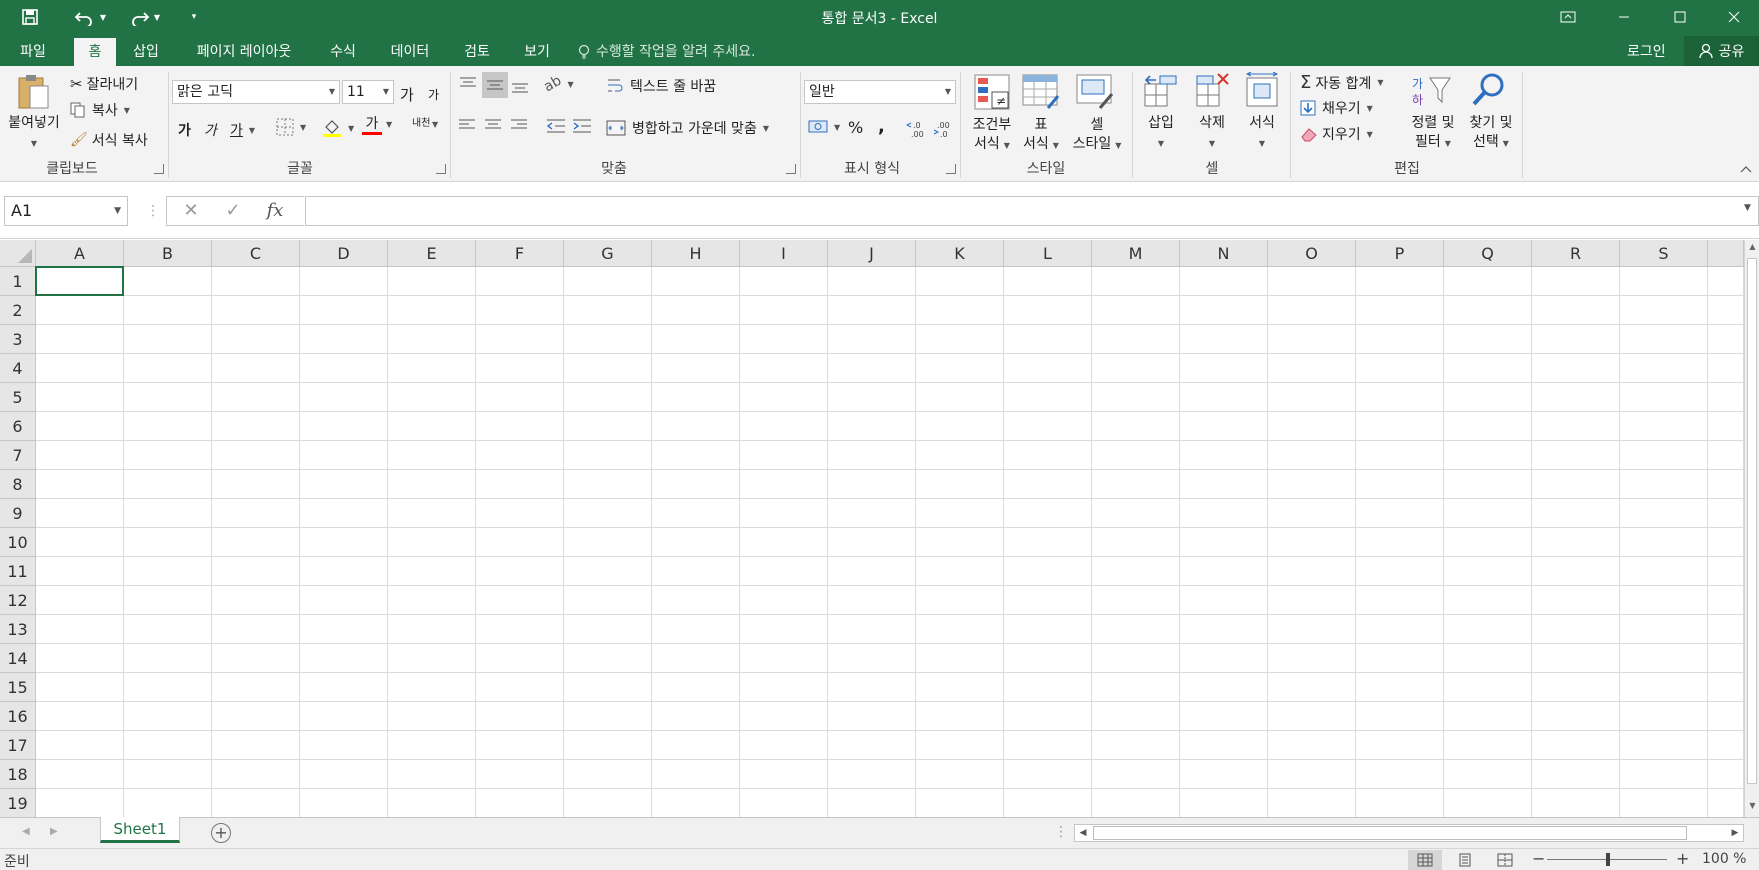  What do you see at coordinates (1664, 484) in the screenshot?
I see `cell-S8` at bounding box center [1664, 484].